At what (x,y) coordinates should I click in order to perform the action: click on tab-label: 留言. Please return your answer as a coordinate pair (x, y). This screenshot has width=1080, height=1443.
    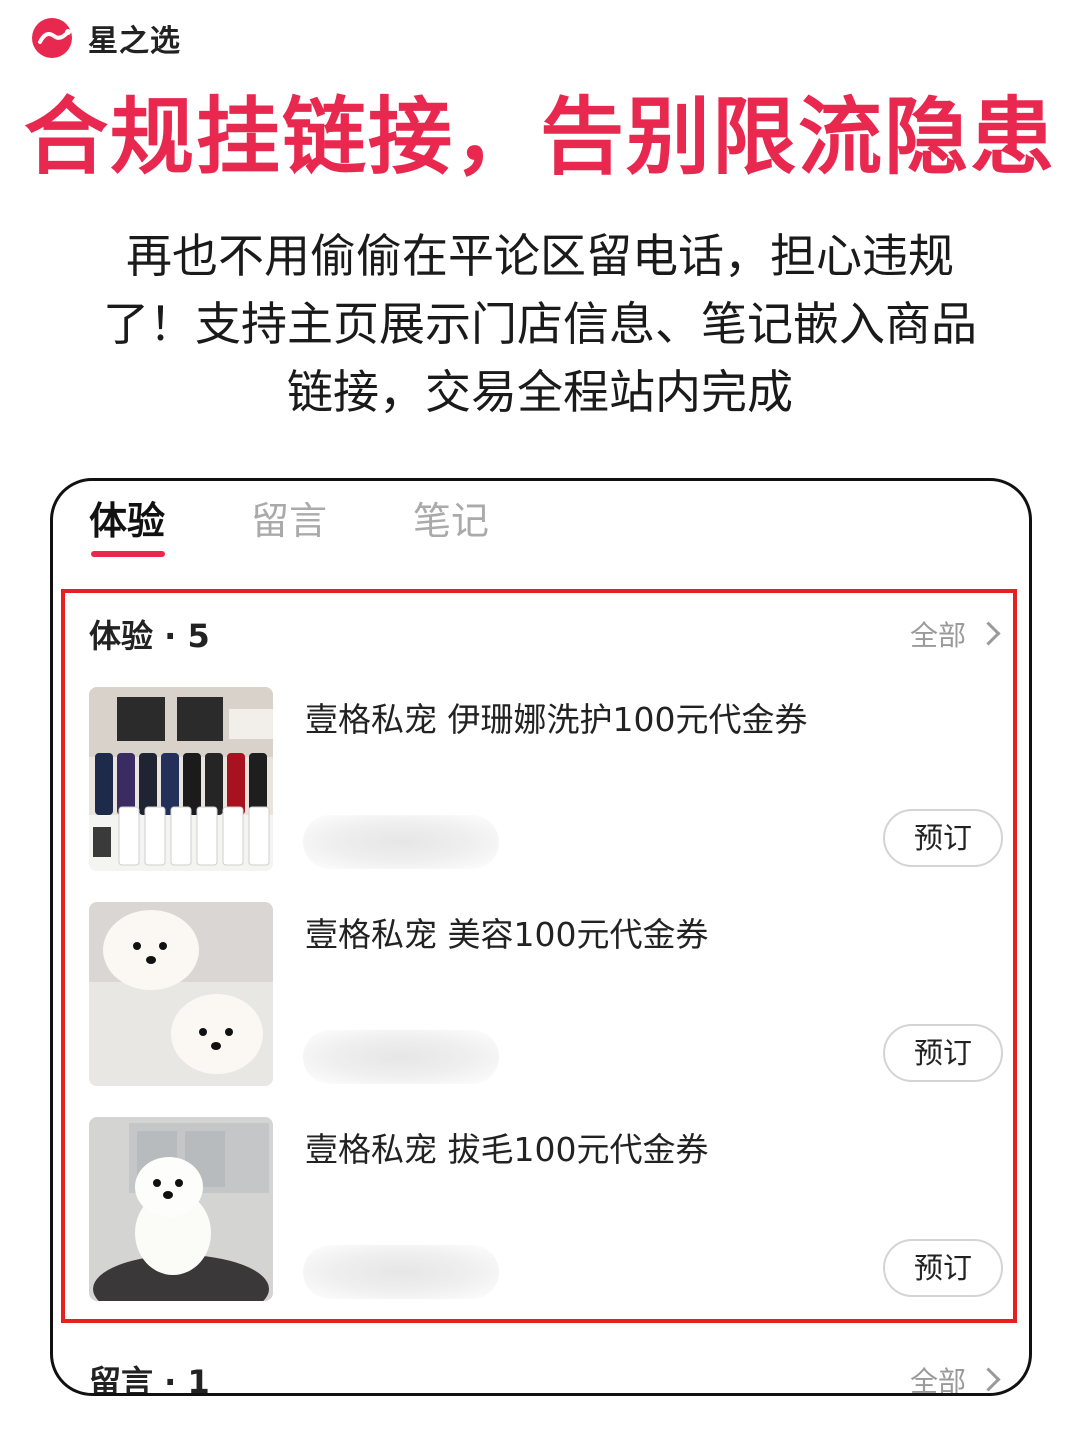
    Looking at the image, I should click on (289, 521).